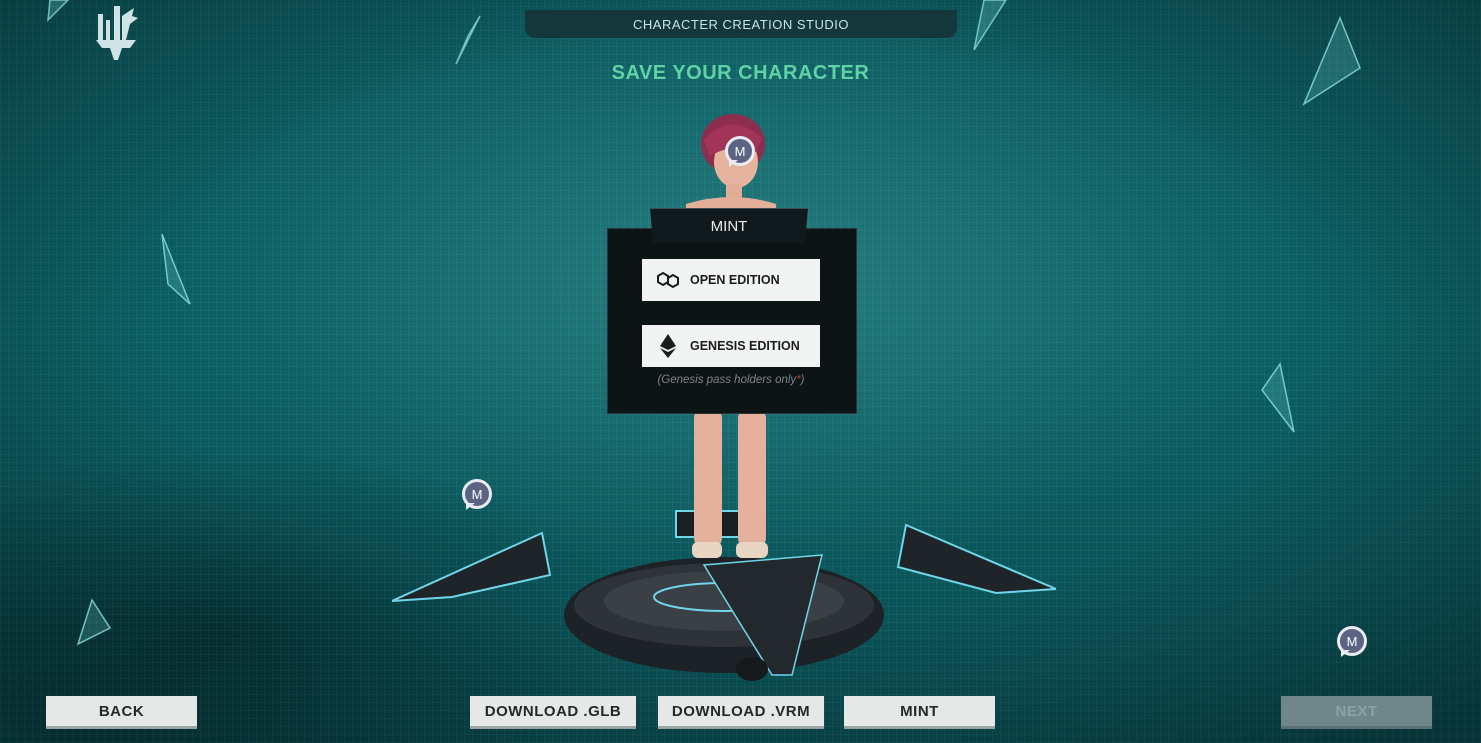 This screenshot has height=743, width=1481. Describe the element at coordinates (741, 712) in the screenshot. I see `download-vrm-button: DOWNLOAD .VRM` at that location.